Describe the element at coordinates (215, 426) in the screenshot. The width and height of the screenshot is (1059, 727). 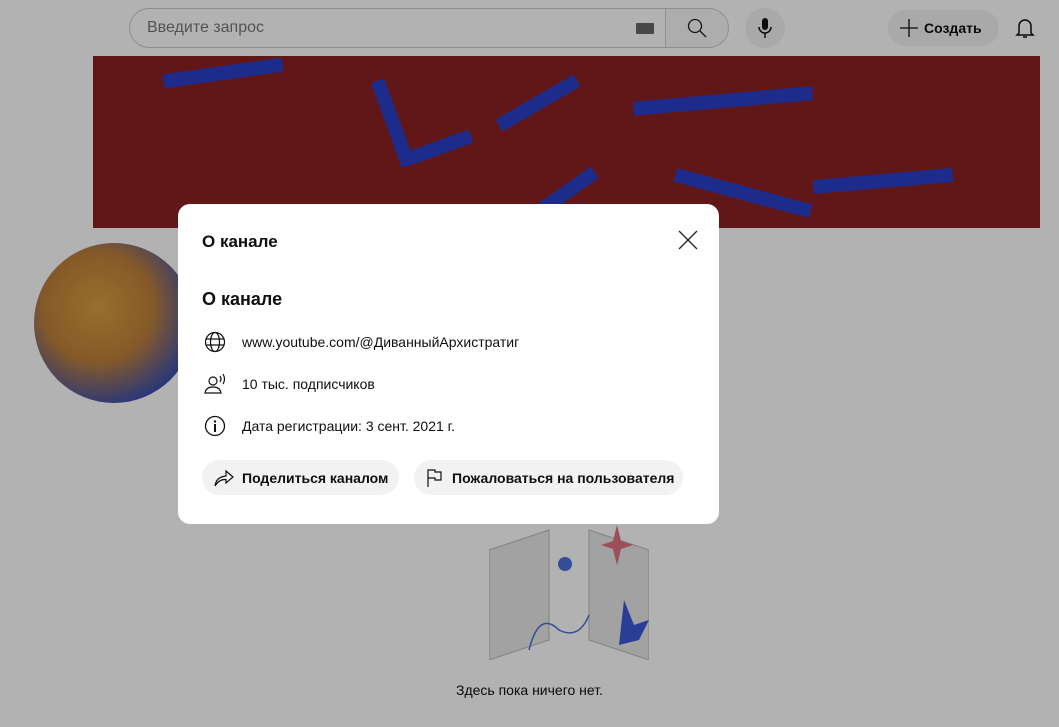
I see `info-icon` at that location.